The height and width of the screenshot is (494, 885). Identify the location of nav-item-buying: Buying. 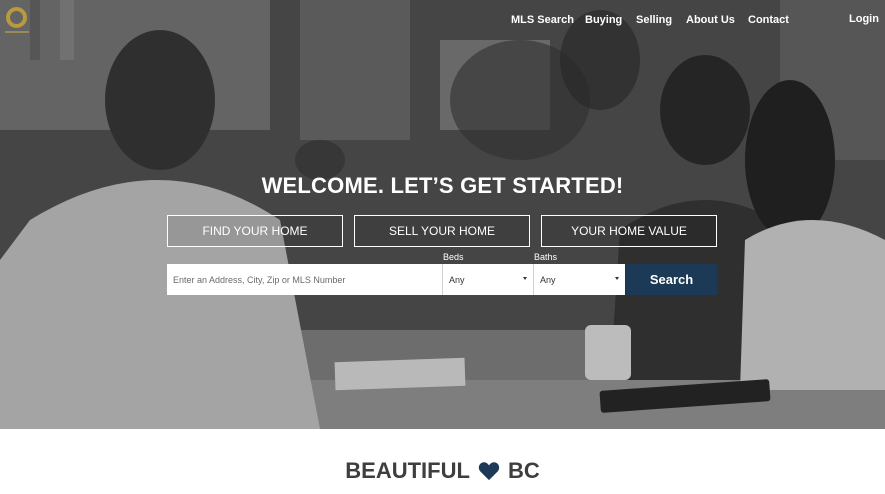
(603, 20).